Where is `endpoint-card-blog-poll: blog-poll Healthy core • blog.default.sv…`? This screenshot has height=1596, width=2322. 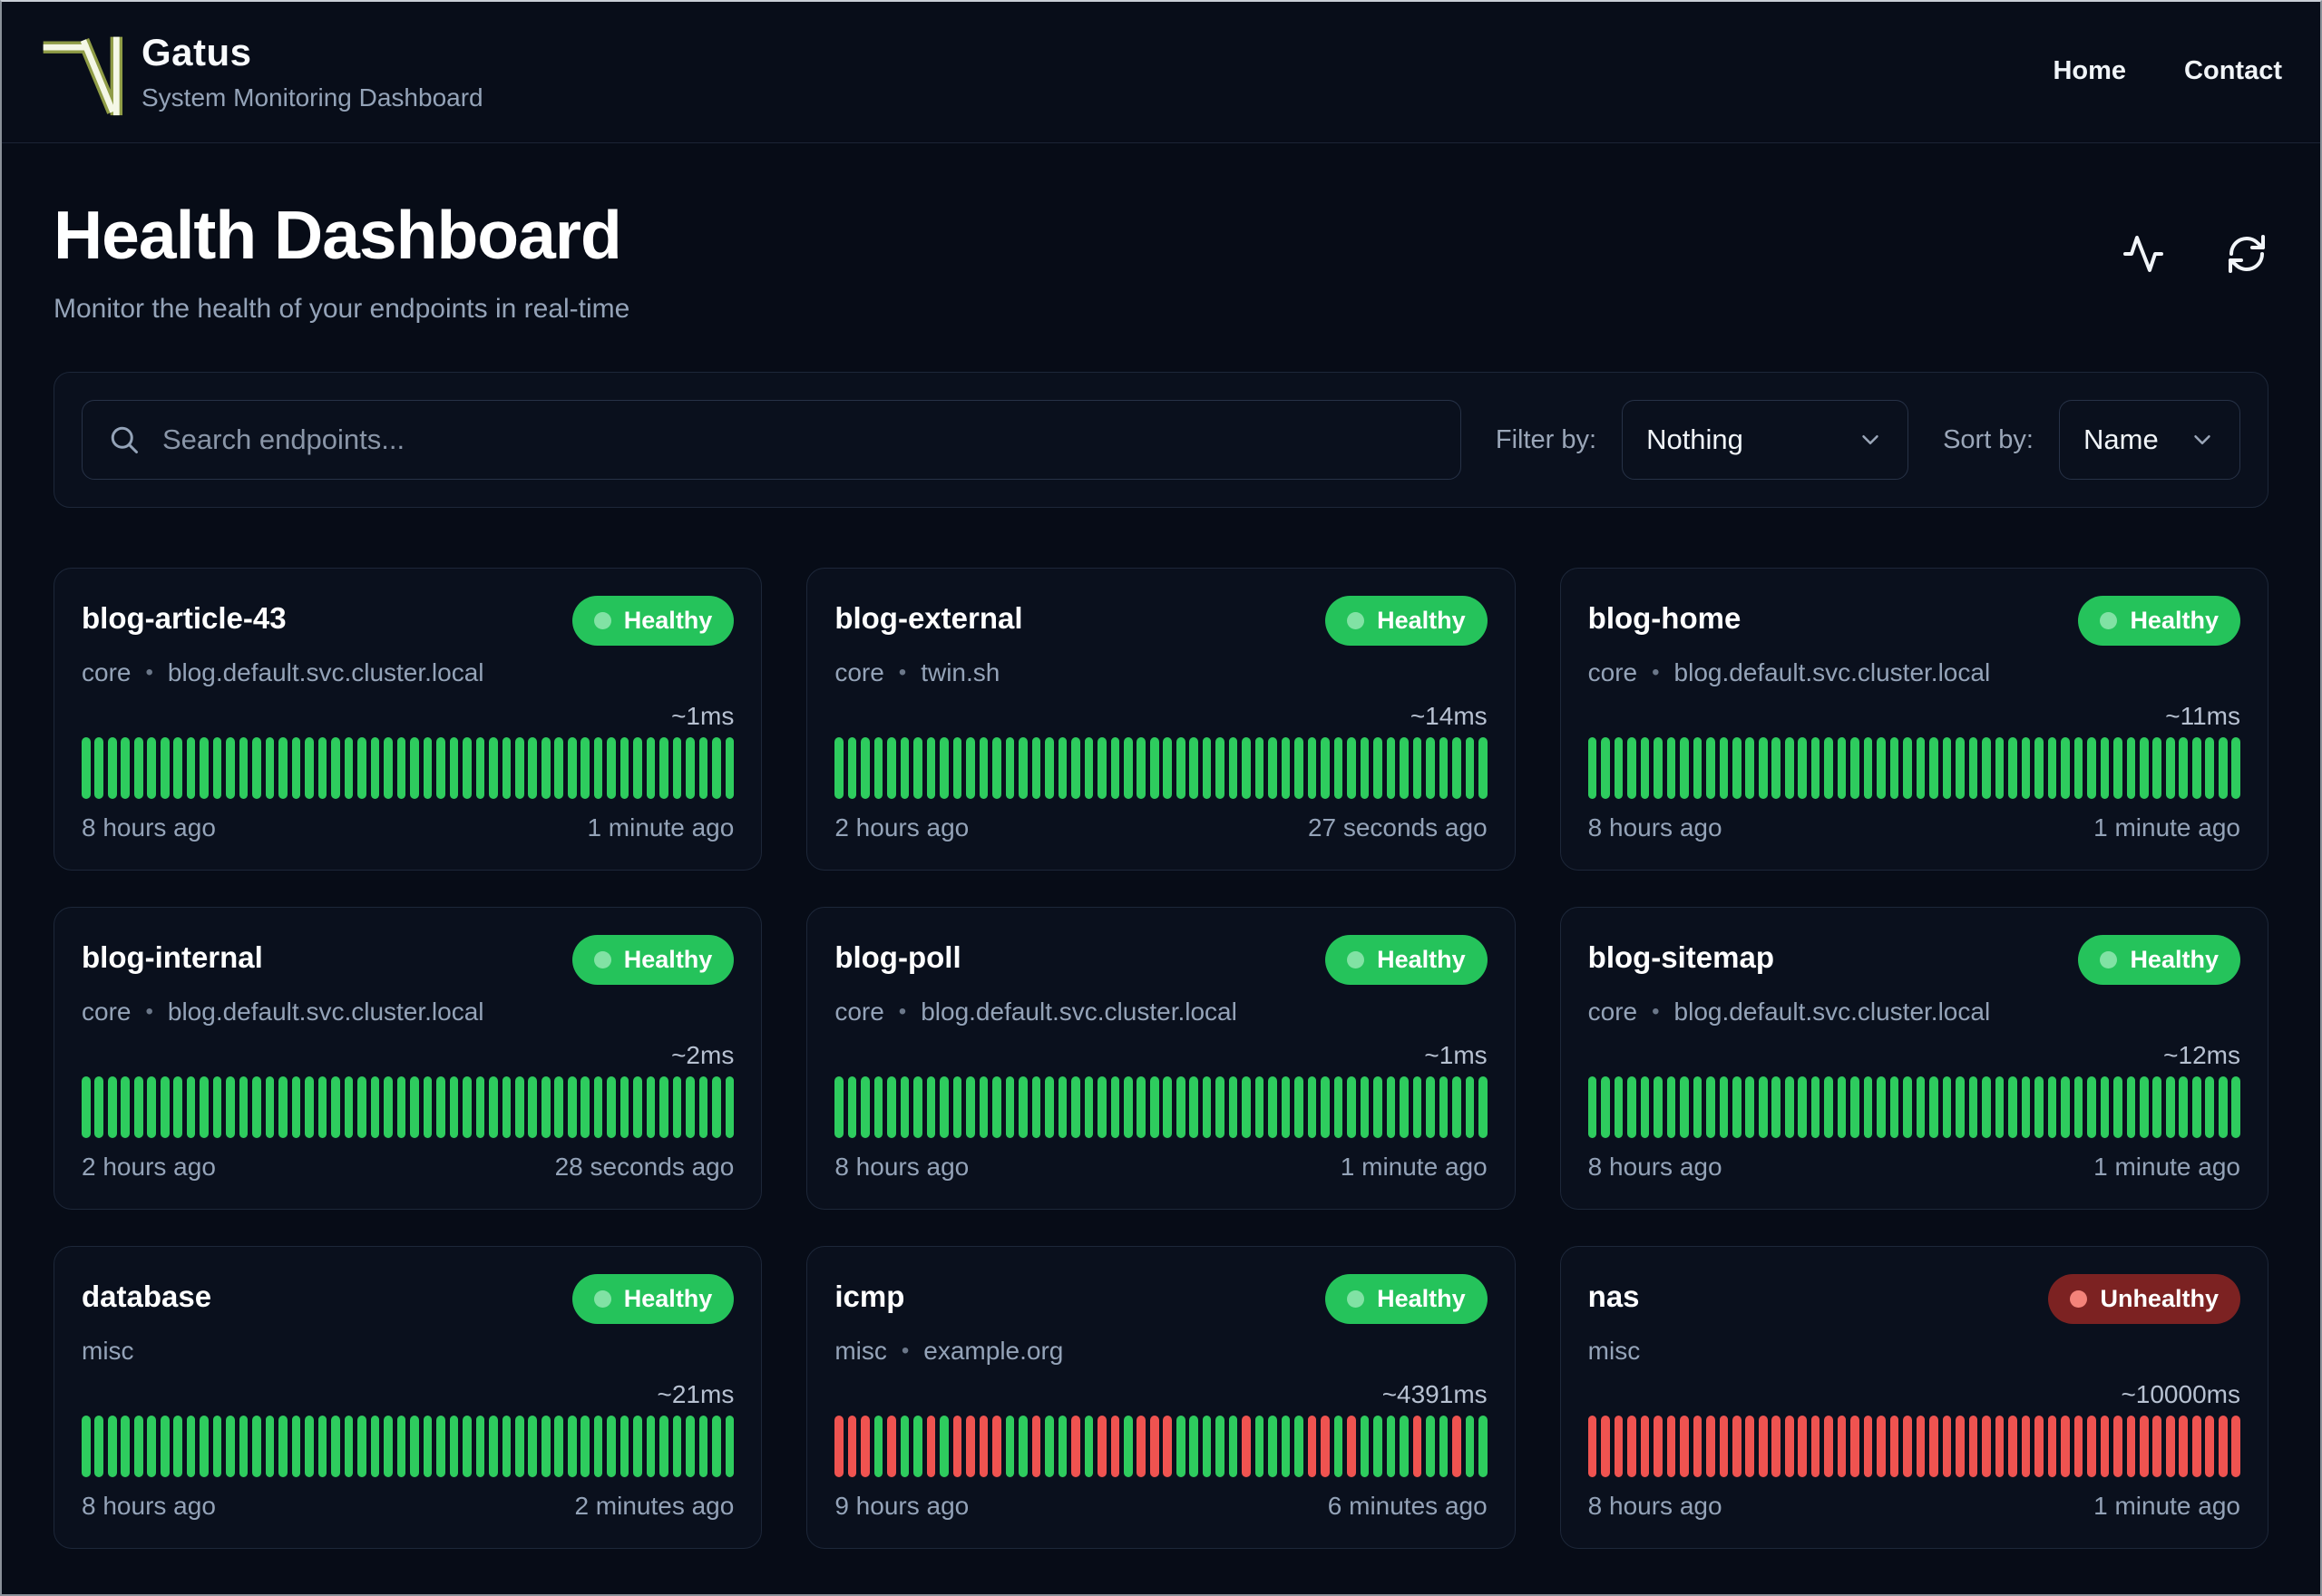 endpoint-card-blog-poll: blog-poll Healthy core • blog.default.sv… is located at coordinates (1161, 1058).